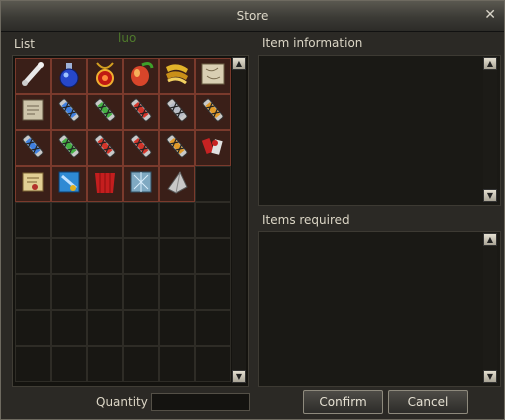 The width and height of the screenshot is (505, 420). Describe the element at coordinates (490, 308) in the screenshot. I see `required-scrollbar: ▲ ▼` at that location.